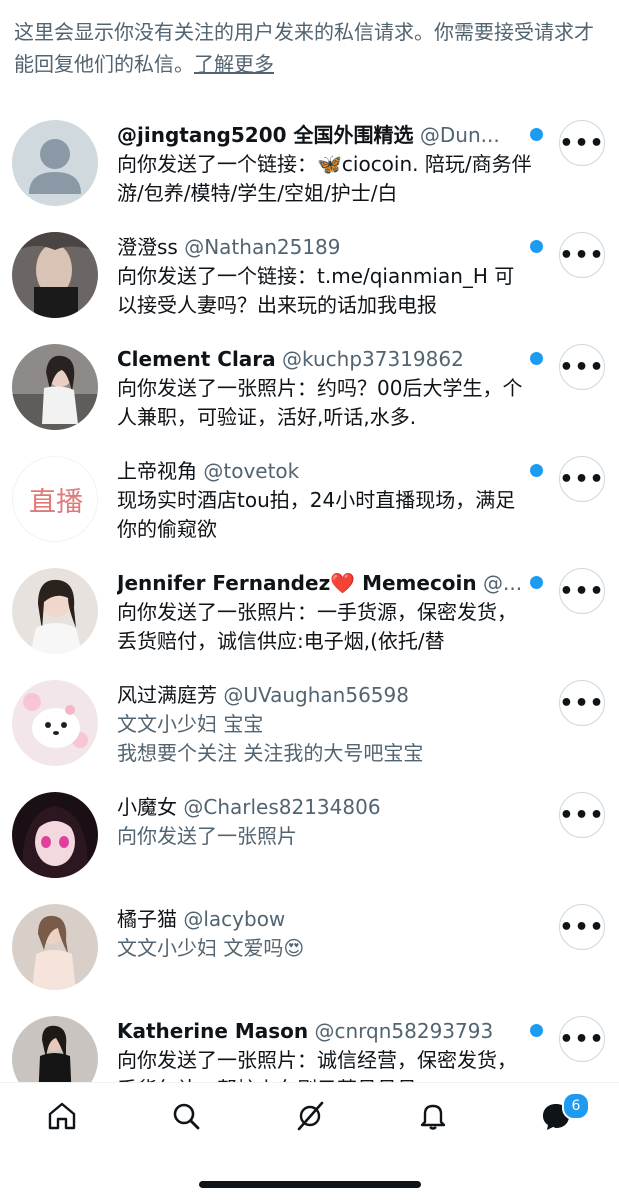  Describe the element at coordinates (404, 1031) in the screenshot. I see `sender-handle: @cnrqn58293793` at that location.